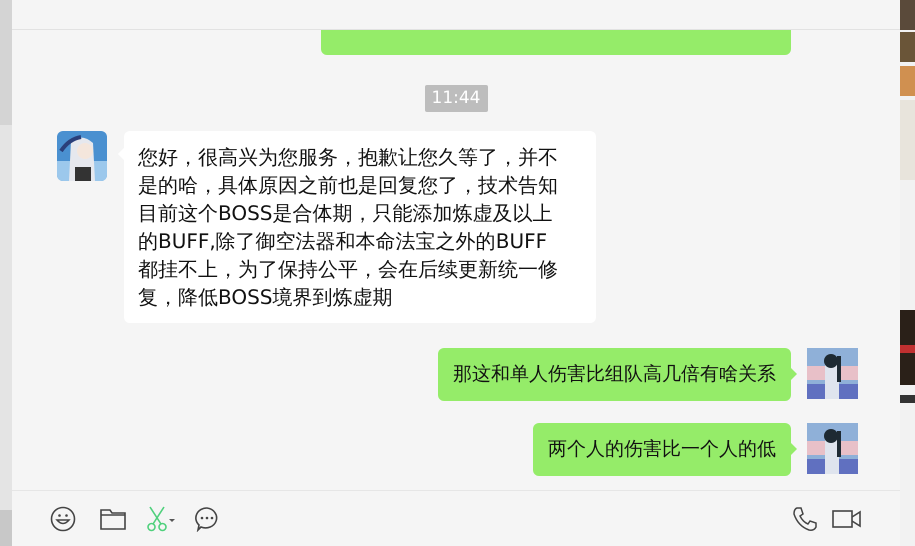  I want to click on message-bubble: 那这和单人伤害比组队高几倍有啥关系, so click(614, 374).